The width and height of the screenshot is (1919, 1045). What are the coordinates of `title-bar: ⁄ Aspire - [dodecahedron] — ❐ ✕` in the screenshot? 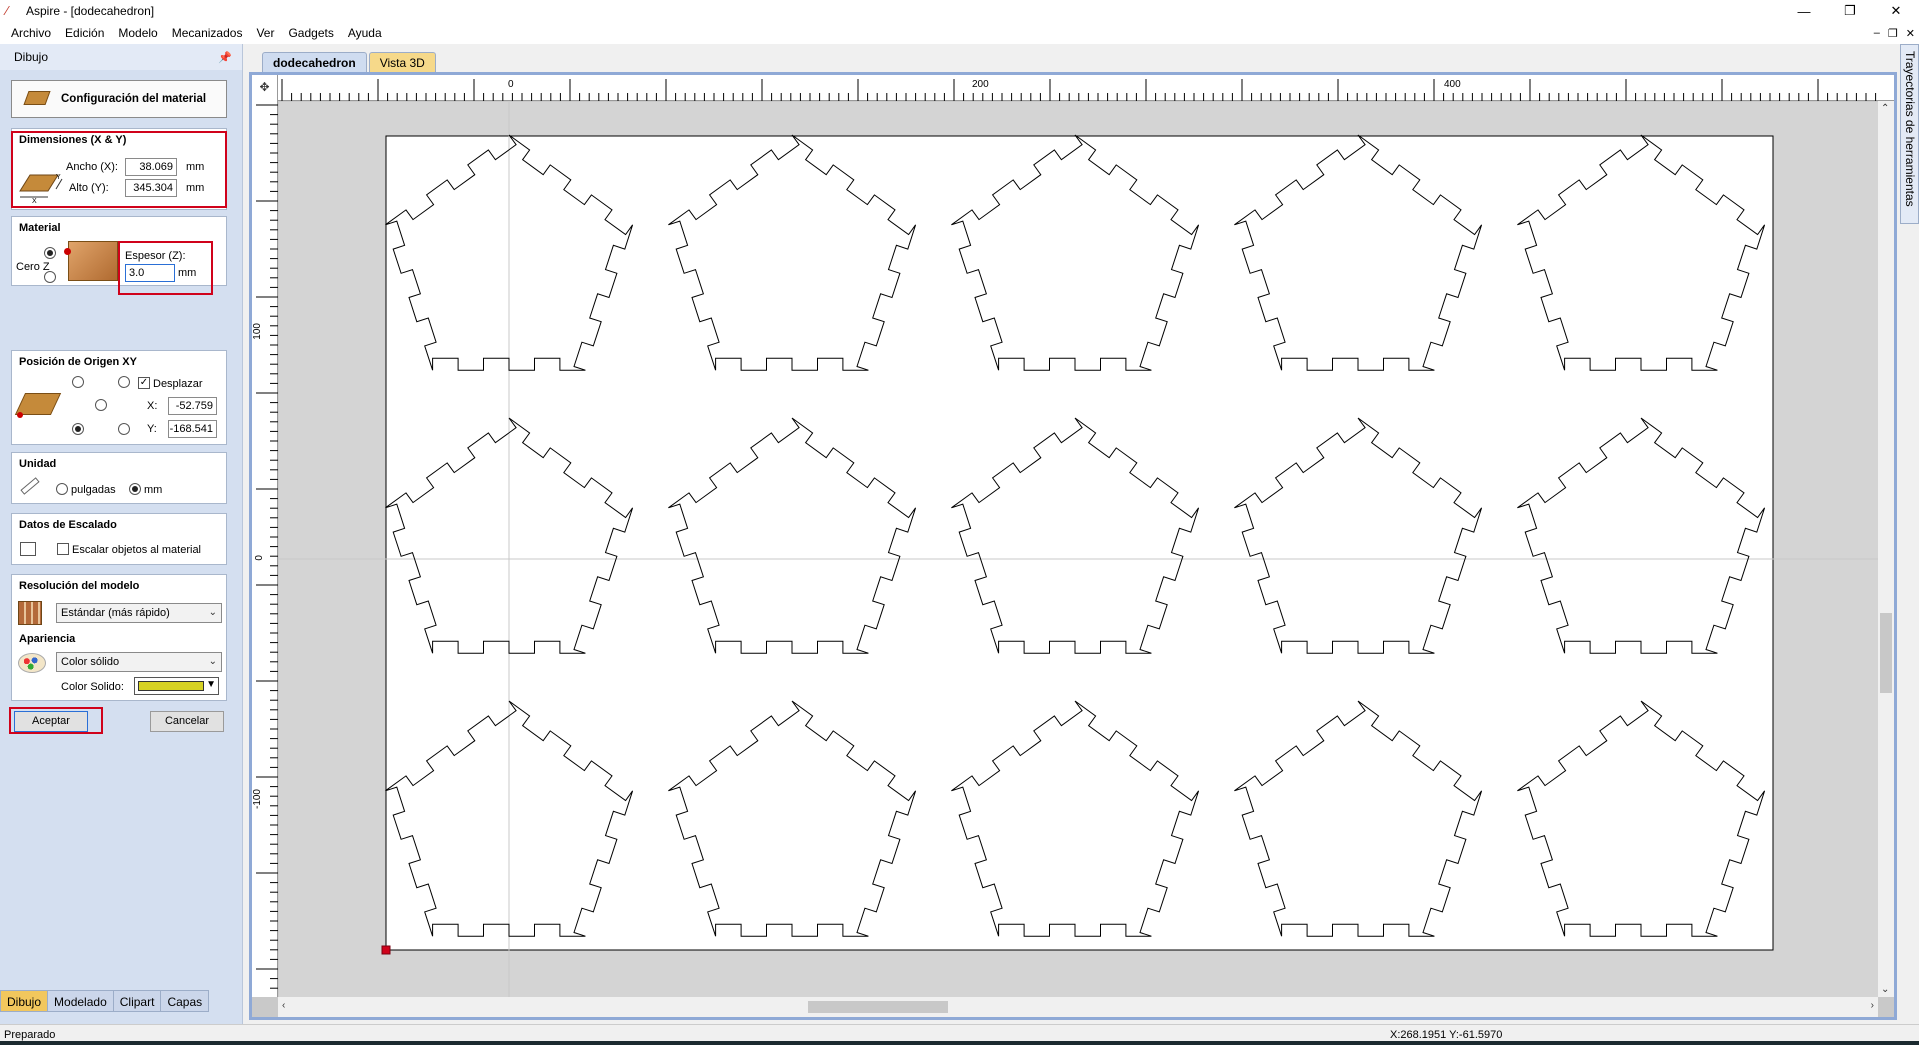 It's located at (959, 11).